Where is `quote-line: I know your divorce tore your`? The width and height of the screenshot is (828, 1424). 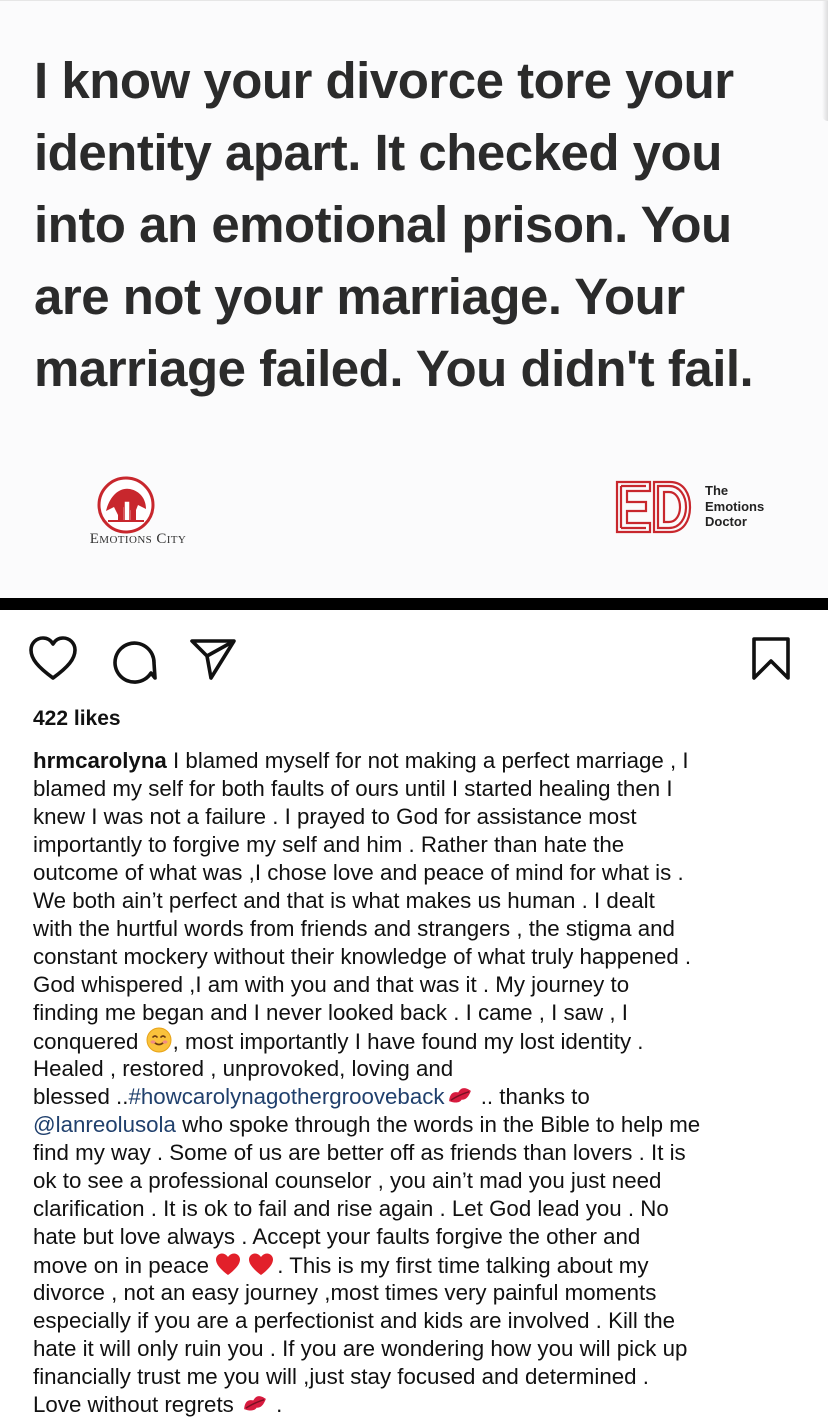
quote-line: I know your divorce tore your is located at coordinates (384, 80).